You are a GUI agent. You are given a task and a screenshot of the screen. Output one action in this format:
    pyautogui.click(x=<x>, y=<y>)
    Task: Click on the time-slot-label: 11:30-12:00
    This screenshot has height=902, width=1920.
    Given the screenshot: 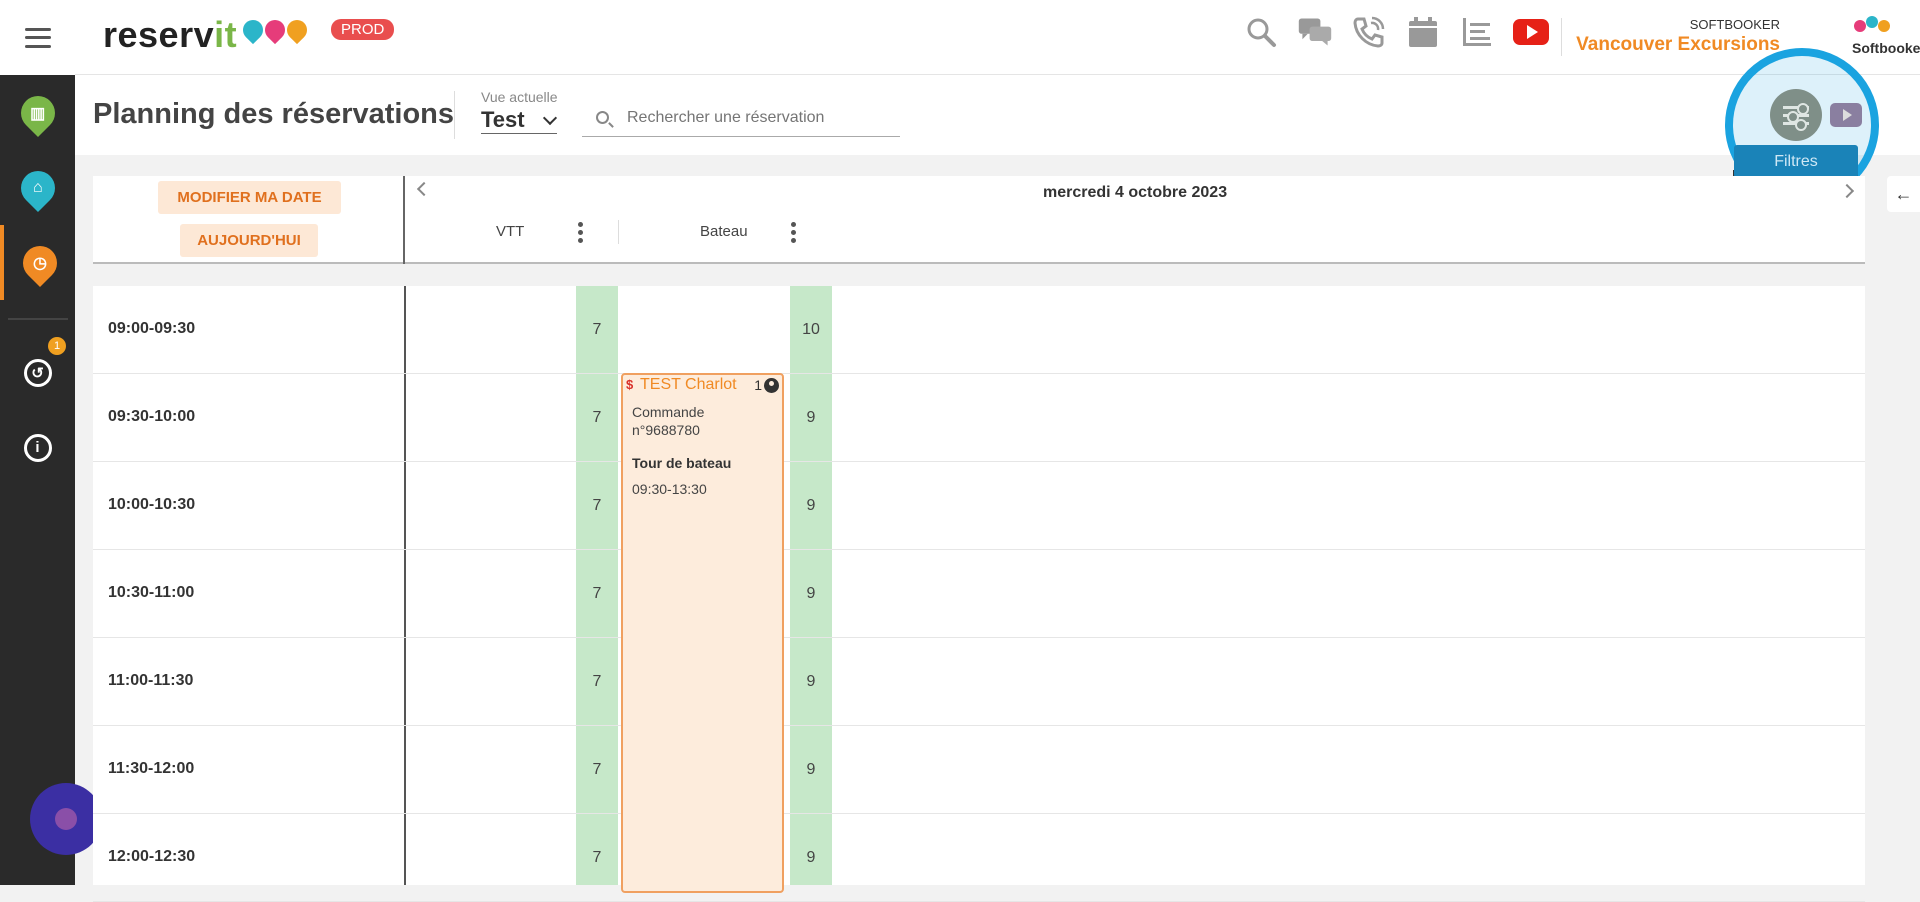 What is the action you would take?
    pyautogui.click(x=151, y=768)
    